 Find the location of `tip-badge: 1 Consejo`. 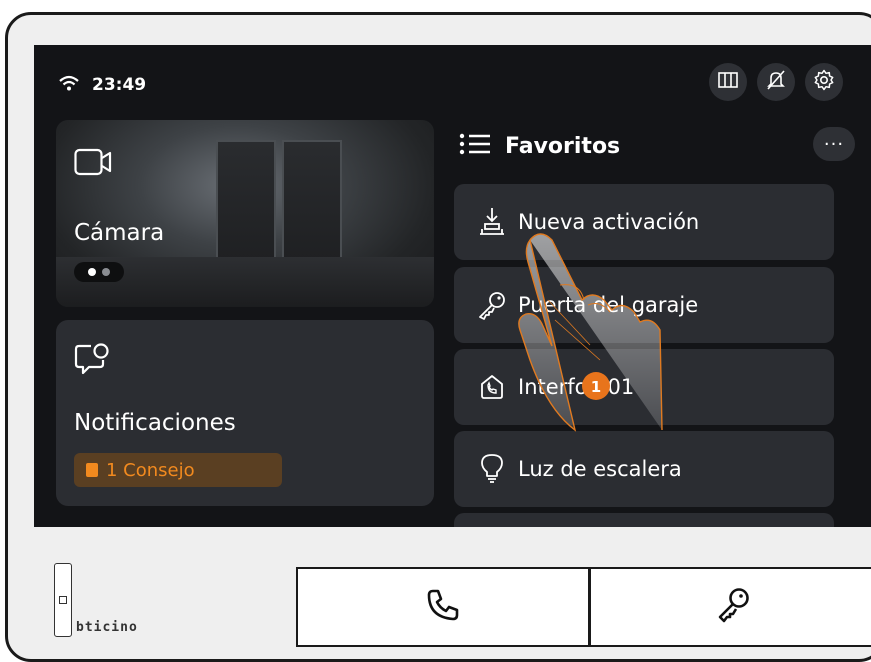

tip-badge: 1 Consejo is located at coordinates (178, 470).